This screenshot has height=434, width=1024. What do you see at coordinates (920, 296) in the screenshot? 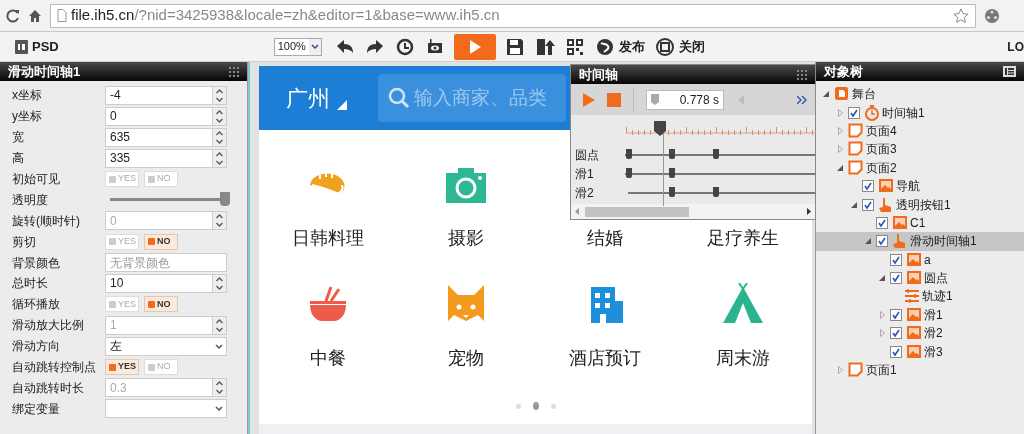
I see `tree-item: 轨迹1` at bounding box center [920, 296].